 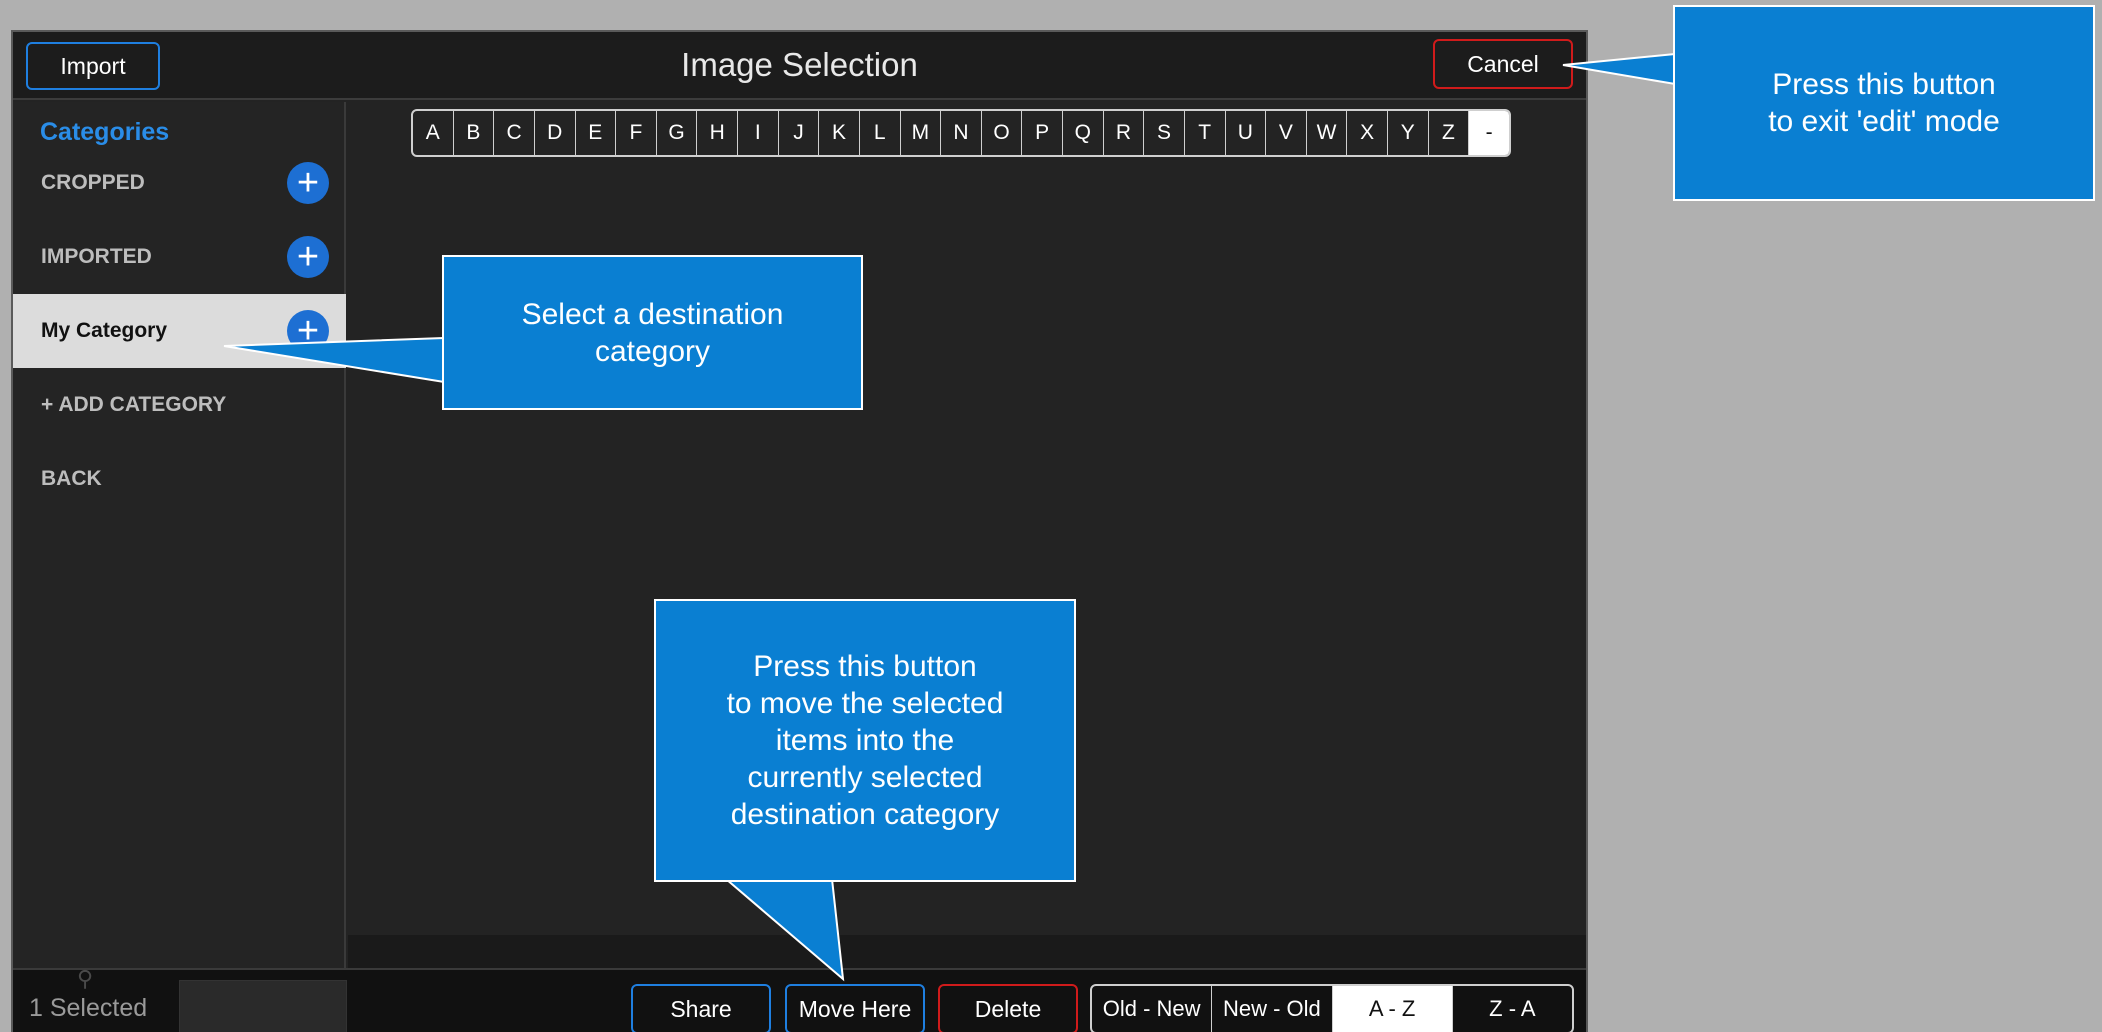 What do you see at coordinates (555, 133) in the screenshot?
I see `alphabet-letter: D` at bounding box center [555, 133].